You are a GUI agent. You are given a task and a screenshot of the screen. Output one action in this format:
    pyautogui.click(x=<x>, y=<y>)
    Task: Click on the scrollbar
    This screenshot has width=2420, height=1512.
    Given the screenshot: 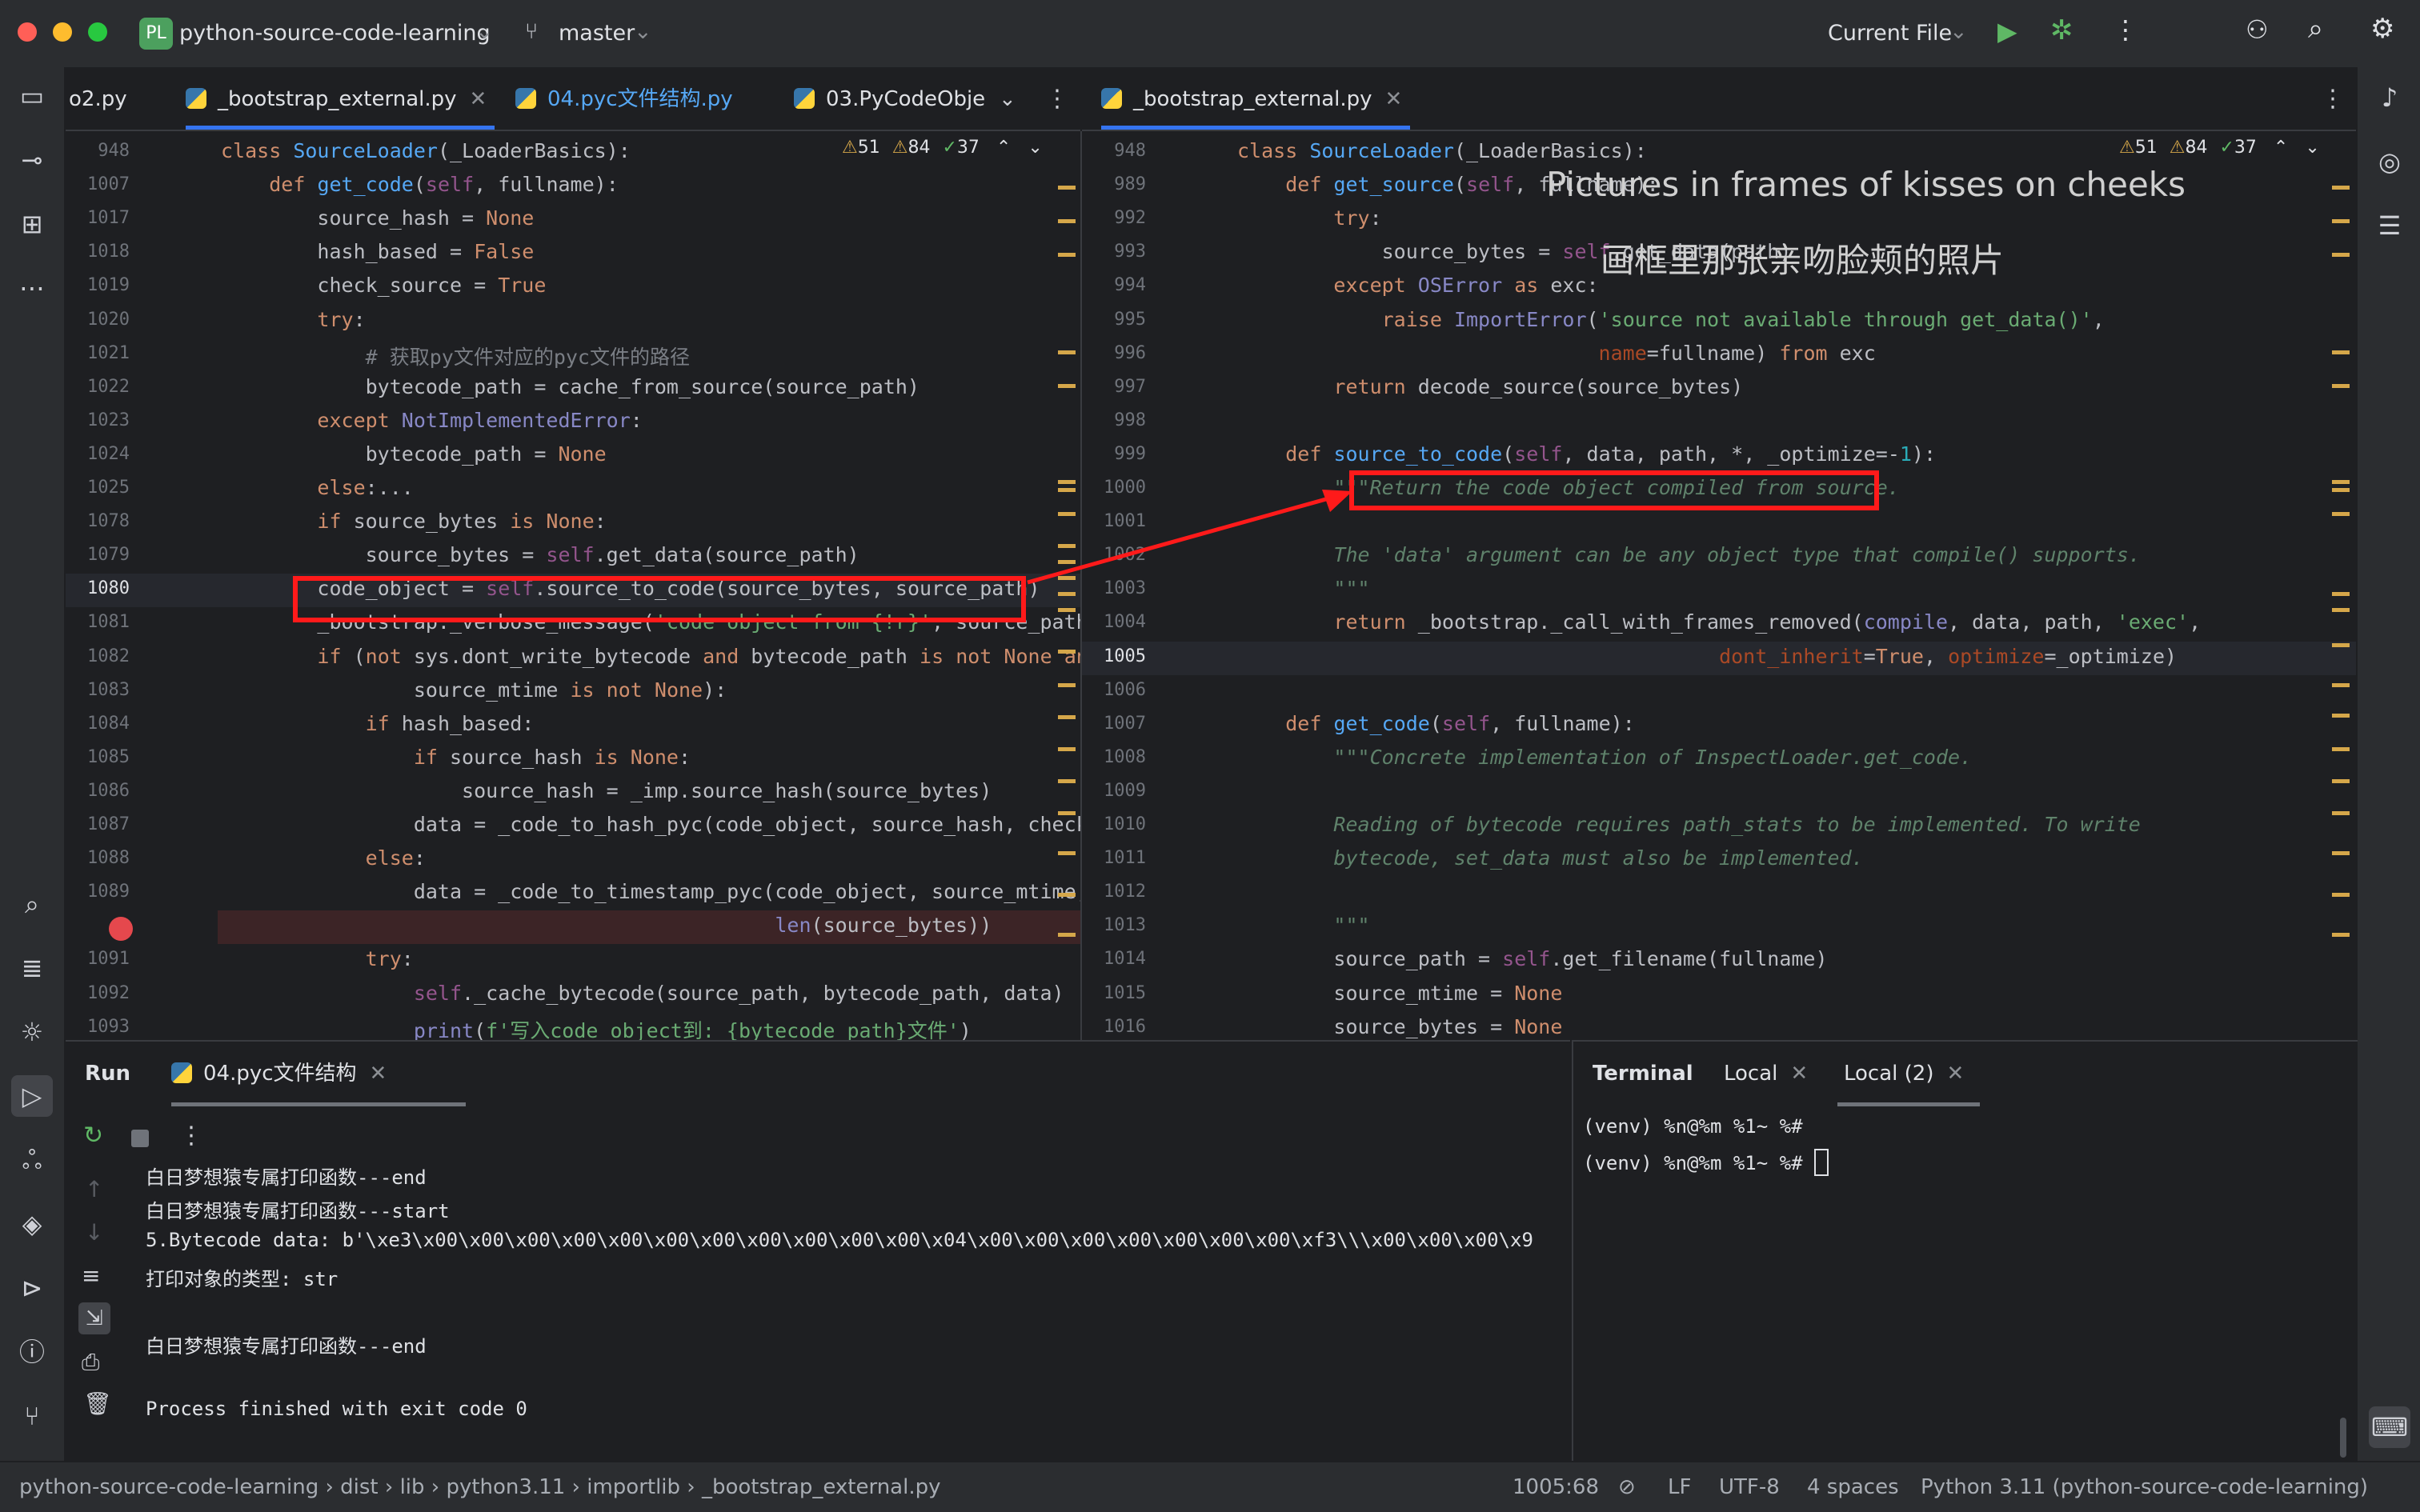 What is the action you would take?
    pyautogui.click(x=2343, y=1438)
    